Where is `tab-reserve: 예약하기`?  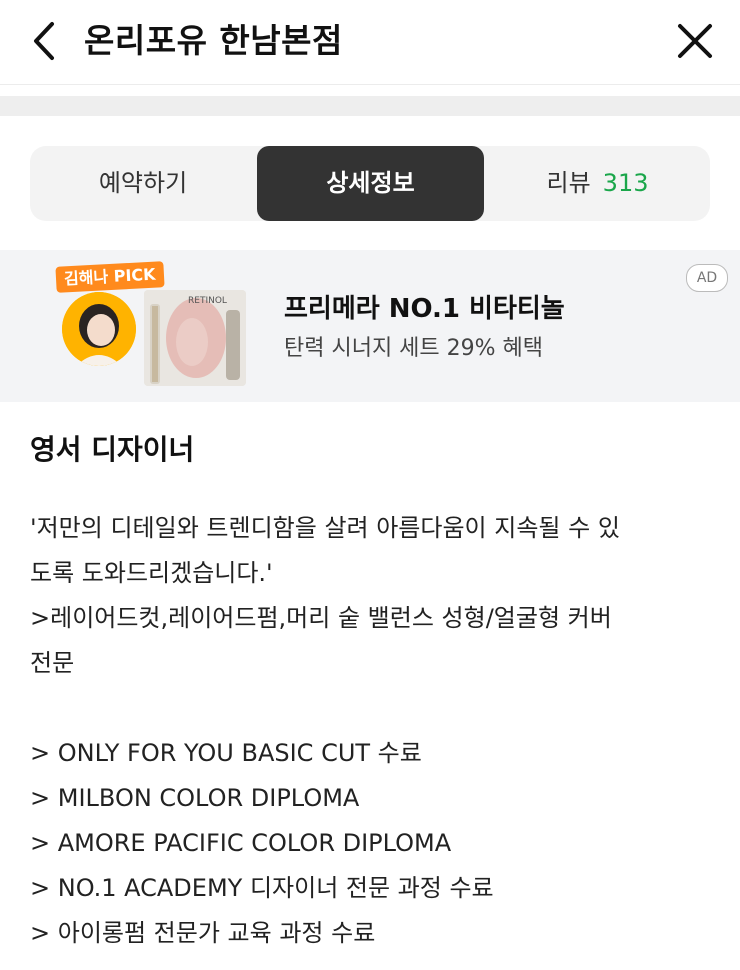
tab-reserve: 예약하기 is located at coordinates (143, 183).